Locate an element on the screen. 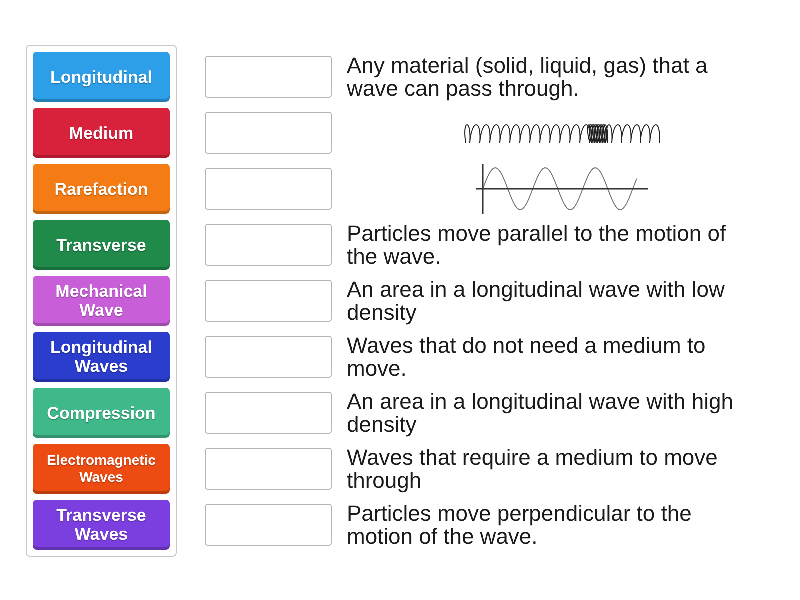  clue-text: Waves that require a medium to move through is located at coordinates (533, 469).